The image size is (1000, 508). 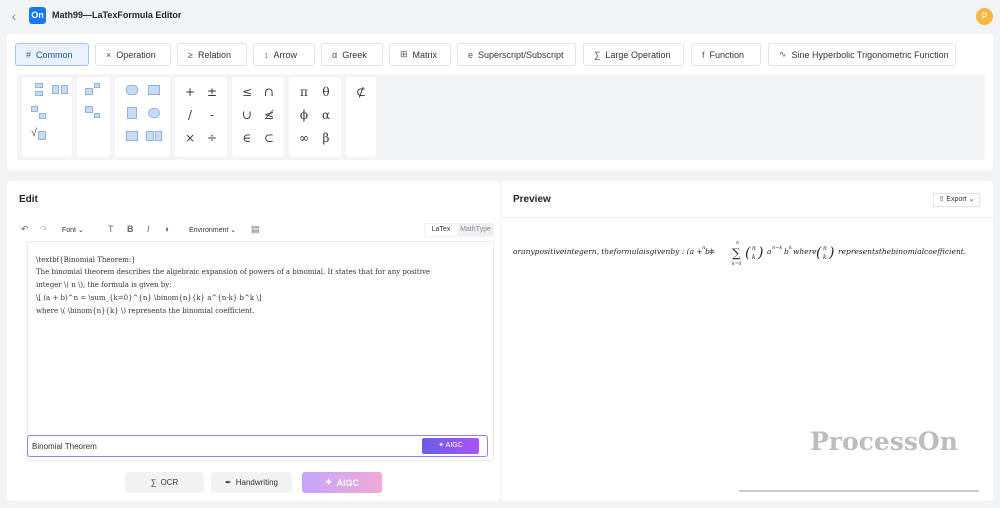 I want to click on cup-symbol: ∪, so click(x=247, y=115).